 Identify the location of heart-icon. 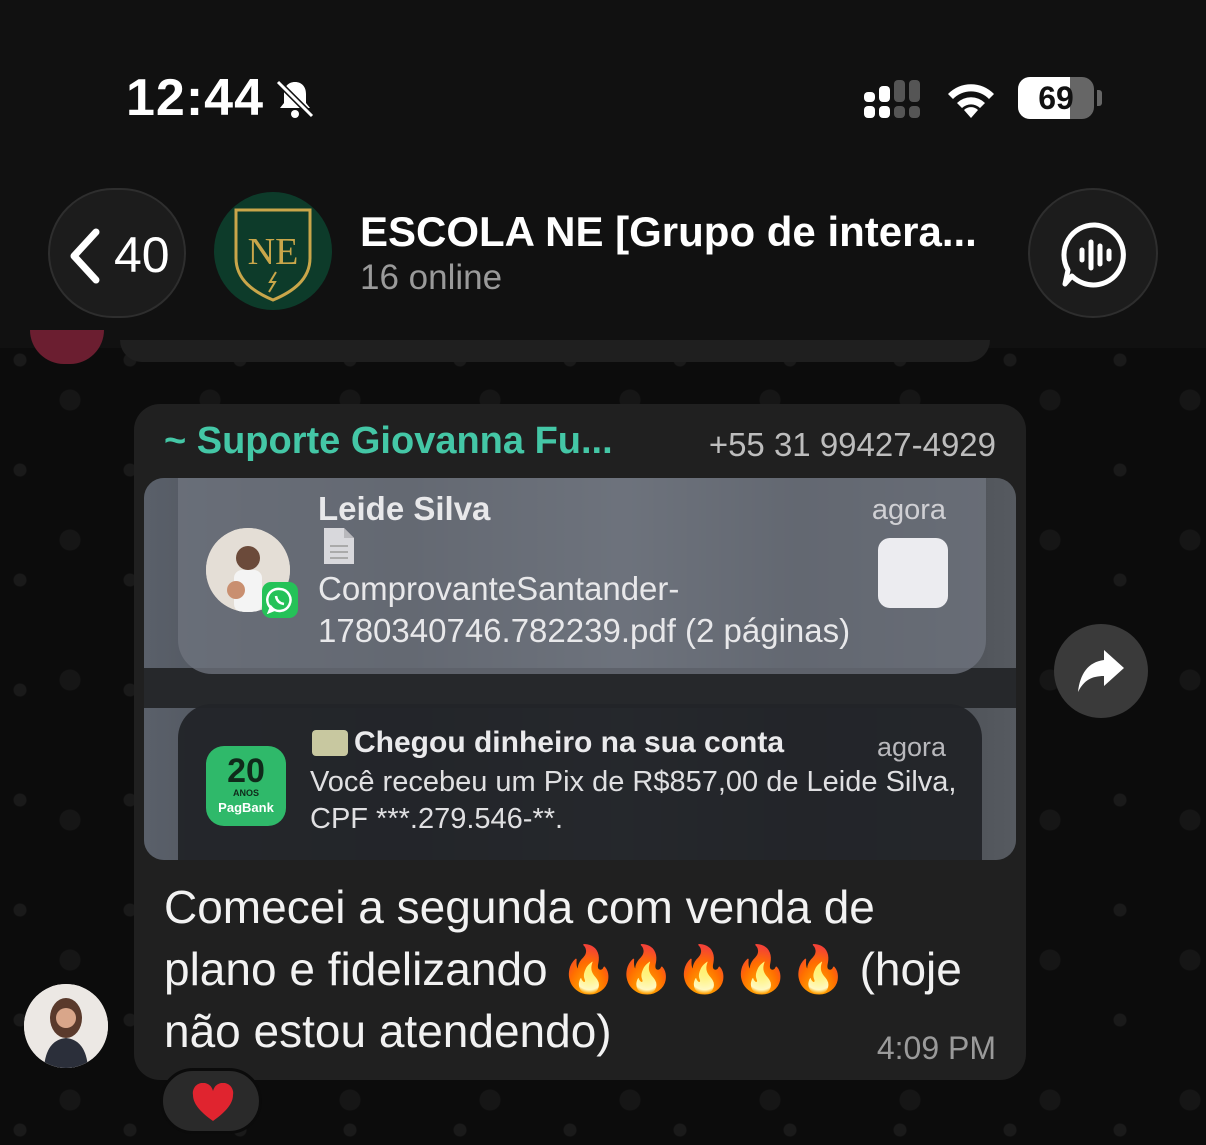
(213, 1102).